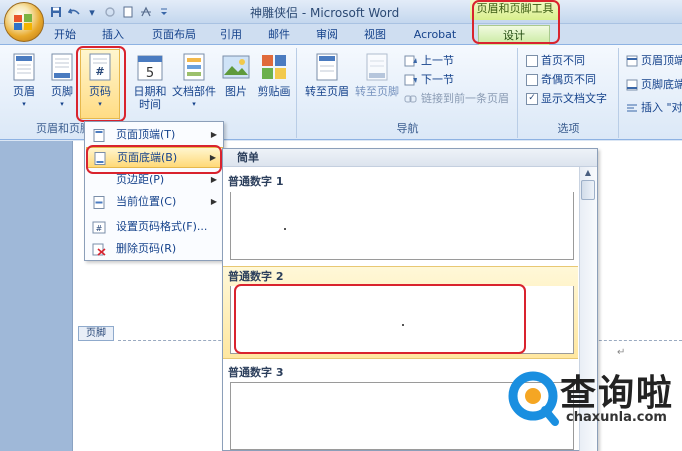  Describe the element at coordinates (377, 67) in the screenshot. I see `goto-footer-icon` at that location.